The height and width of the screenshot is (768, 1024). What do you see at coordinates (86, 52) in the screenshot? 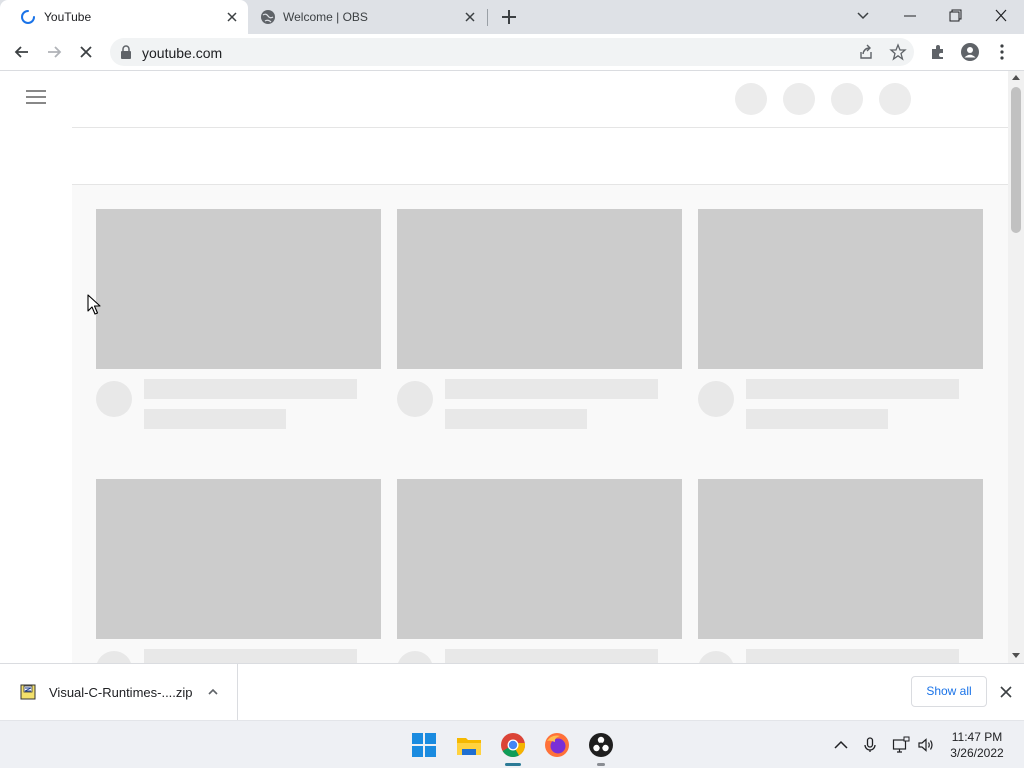
I see `stop-loading-icon` at bounding box center [86, 52].